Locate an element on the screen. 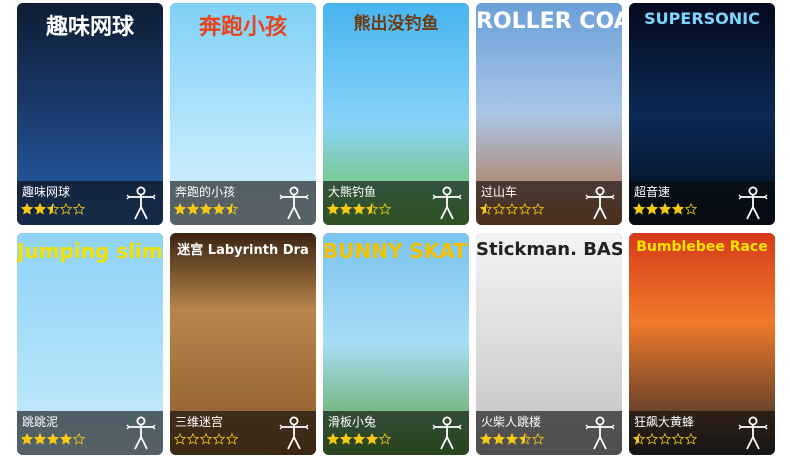  game-card: 奔跑小孩奔跑的小孩 is located at coordinates (243, 114).